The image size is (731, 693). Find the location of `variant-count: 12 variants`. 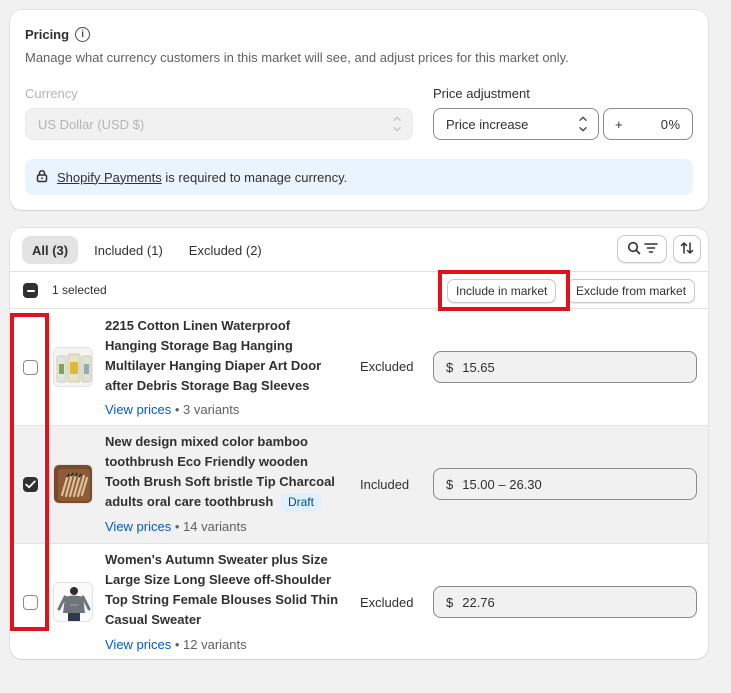

variant-count: 12 variants is located at coordinates (215, 644).